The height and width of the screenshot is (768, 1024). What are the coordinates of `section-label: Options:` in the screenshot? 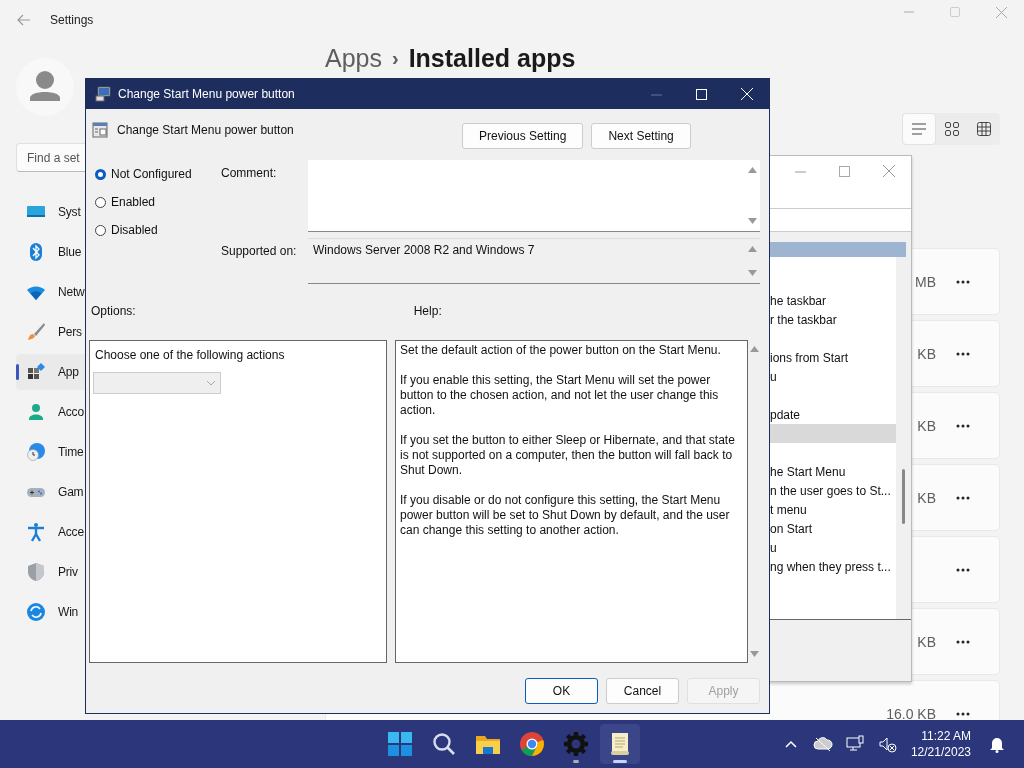 It's located at (113, 311).